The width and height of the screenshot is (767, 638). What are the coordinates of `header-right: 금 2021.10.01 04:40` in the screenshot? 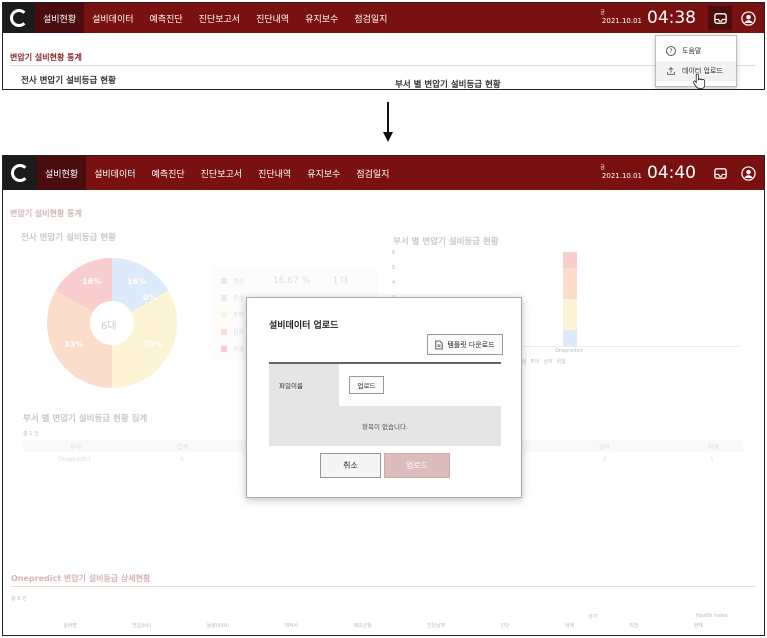 It's located at (682, 173).